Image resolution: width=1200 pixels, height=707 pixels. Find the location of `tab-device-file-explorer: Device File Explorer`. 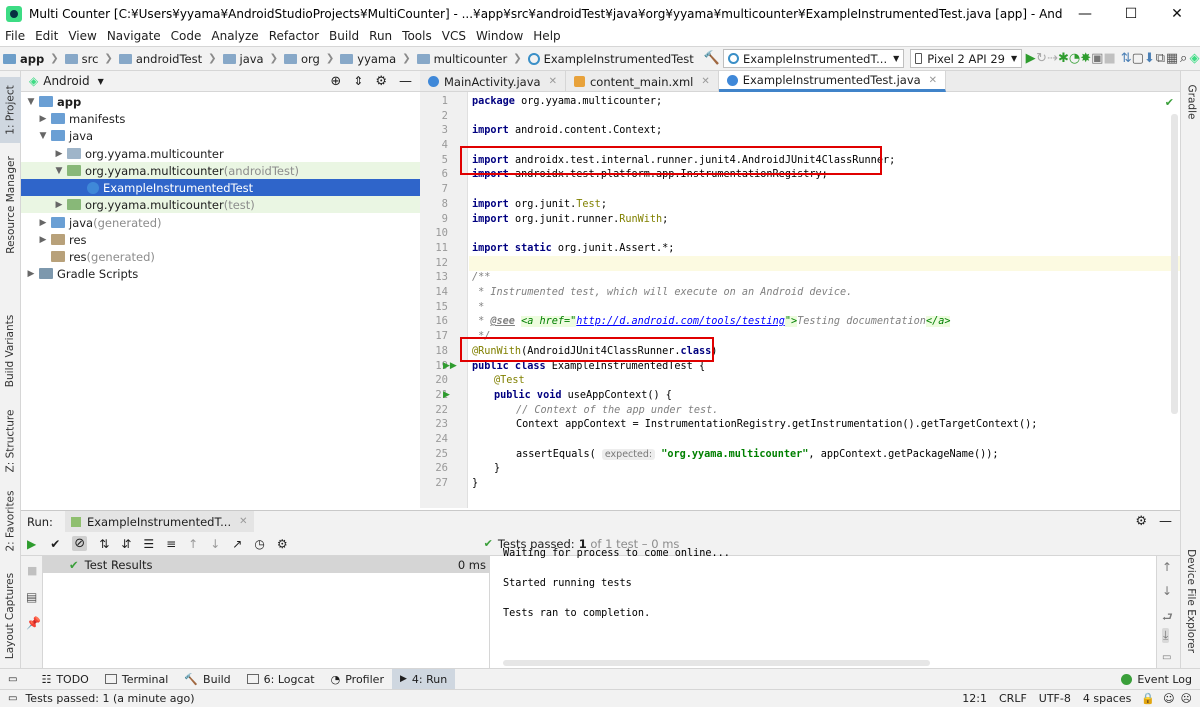

tab-device-file-explorer: Device File Explorer is located at coordinates (1190, 601).